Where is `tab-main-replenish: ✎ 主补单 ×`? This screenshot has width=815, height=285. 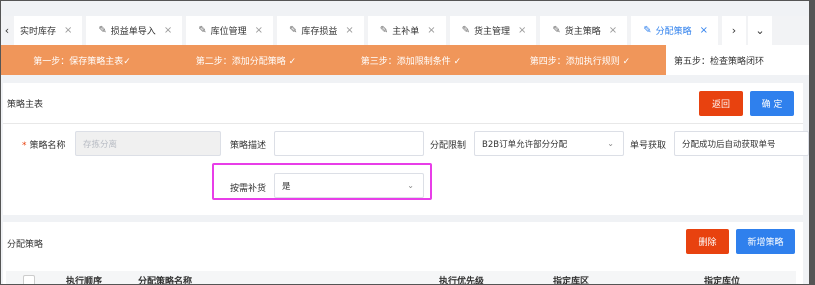 tab-main-replenish: ✎ 主补单 × is located at coordinates (406, 30).